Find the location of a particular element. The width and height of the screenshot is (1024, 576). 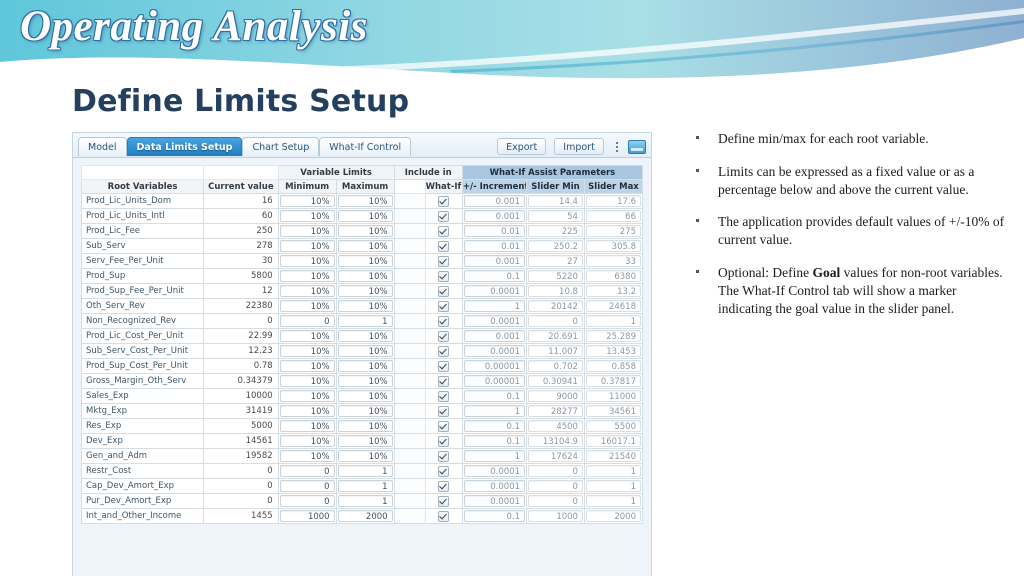

col-slider-min: Slider Min is located at coordinates (555, 186).